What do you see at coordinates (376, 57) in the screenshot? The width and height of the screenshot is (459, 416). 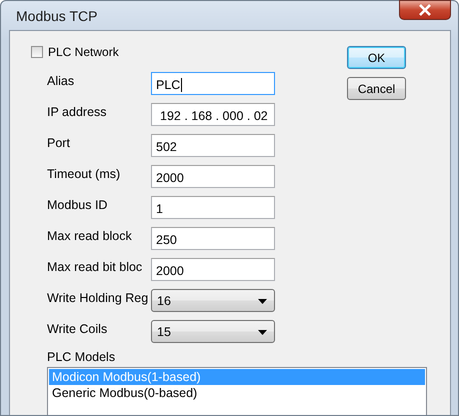 I see `ok-button: OK` at bounding box center [376, 57].